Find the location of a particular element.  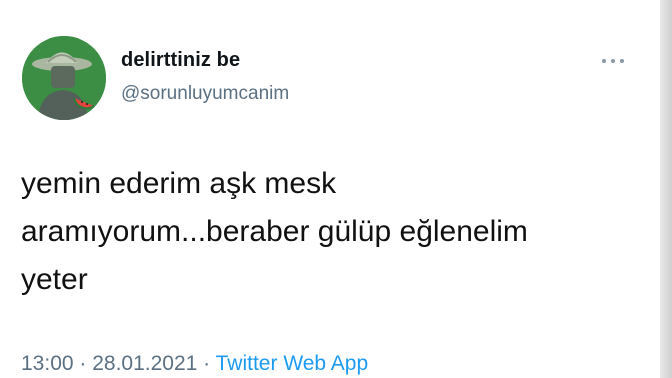

display-name: delirttiniz be is located at coordinates (180, 60).